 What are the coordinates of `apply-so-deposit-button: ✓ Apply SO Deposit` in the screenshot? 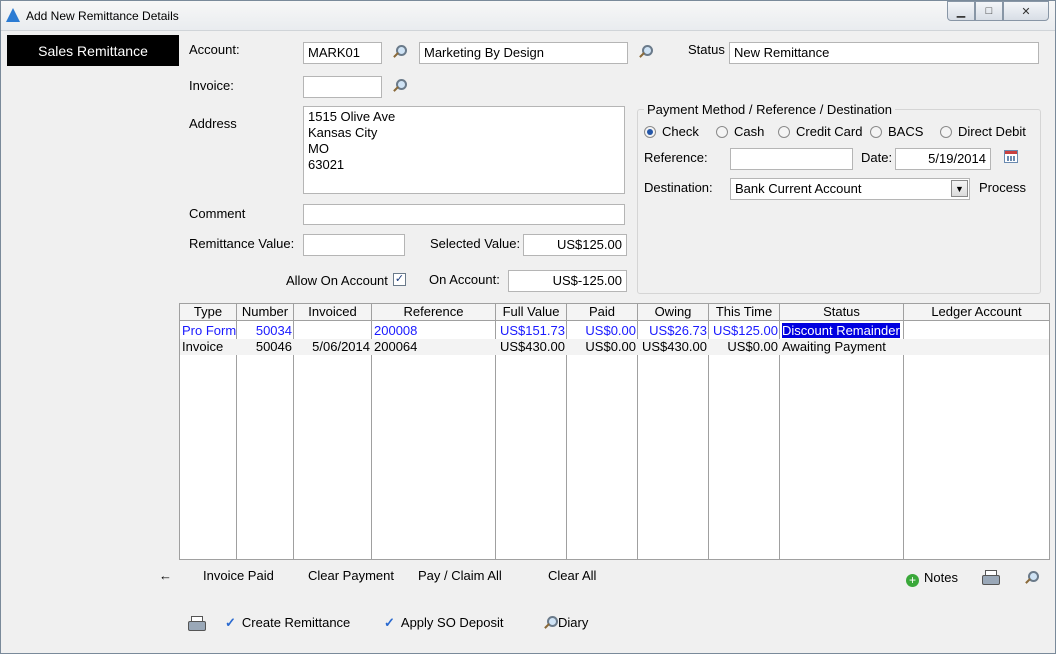 It's located at (444, 623).